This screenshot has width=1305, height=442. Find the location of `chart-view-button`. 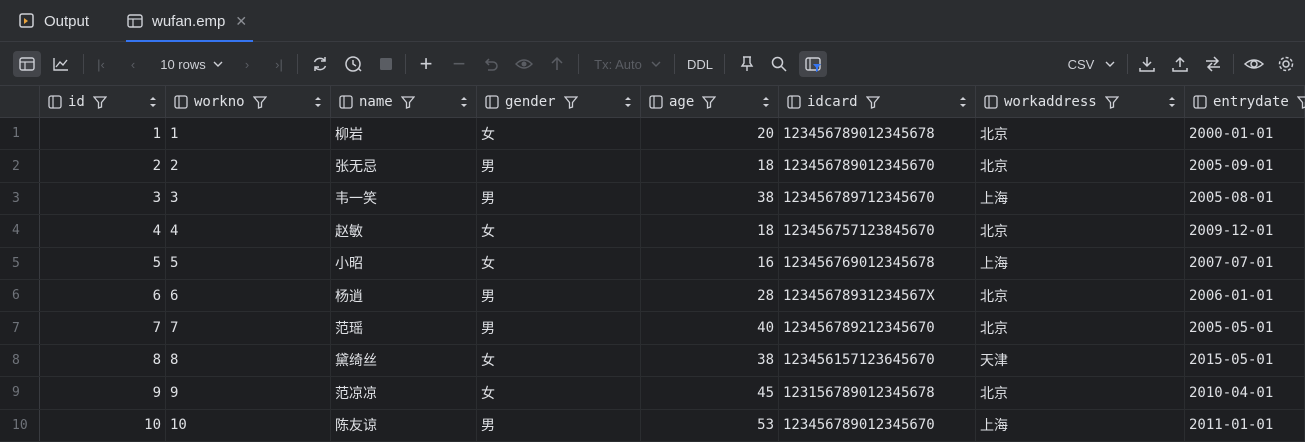

chart-view-button is located at coordinates (61, 64).